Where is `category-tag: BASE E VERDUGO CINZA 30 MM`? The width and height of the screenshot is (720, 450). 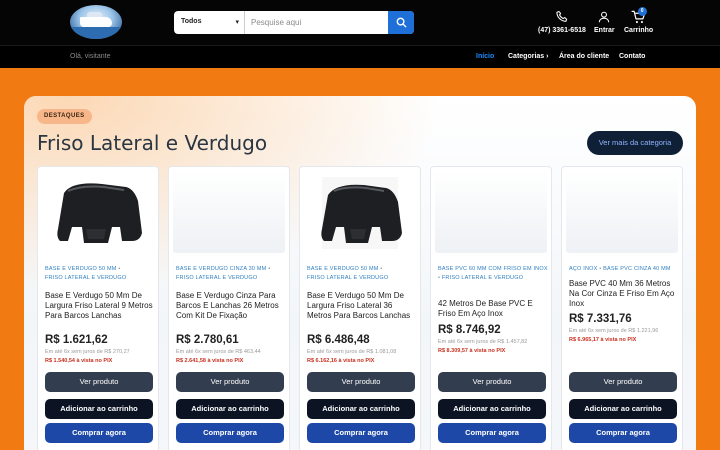 category-tag: BASE E VERDUGO CINZA 30 MM is located at coordinates (221, 269).